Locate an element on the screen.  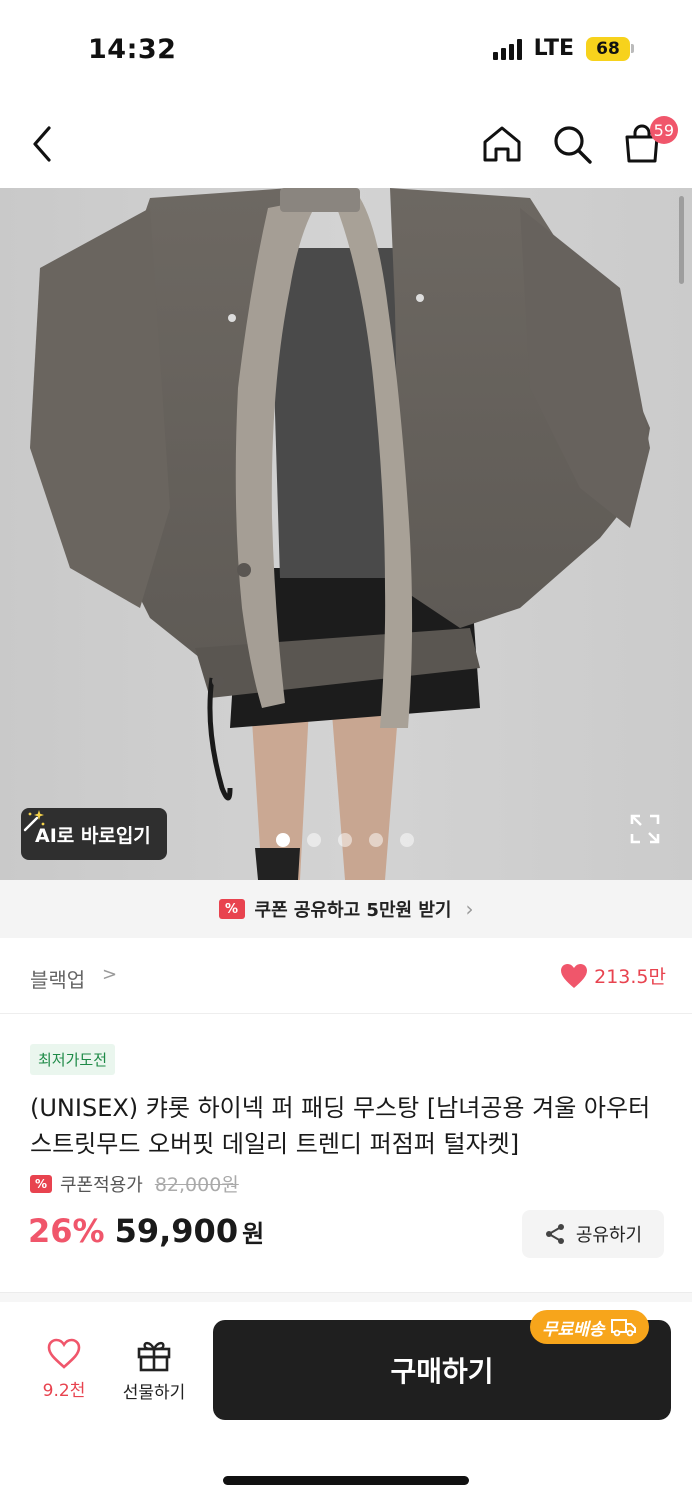
currency-unit: 원 is located at coordinates (253, 1234).